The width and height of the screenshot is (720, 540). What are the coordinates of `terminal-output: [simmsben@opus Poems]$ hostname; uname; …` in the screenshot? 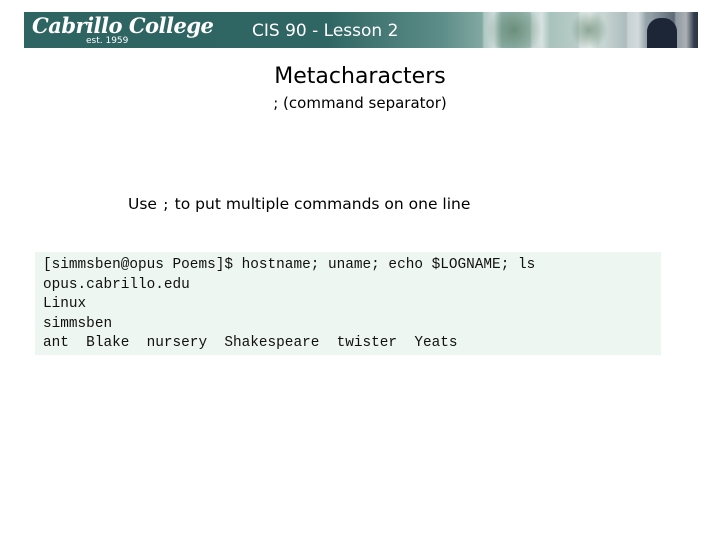 It's located at (289, 305).